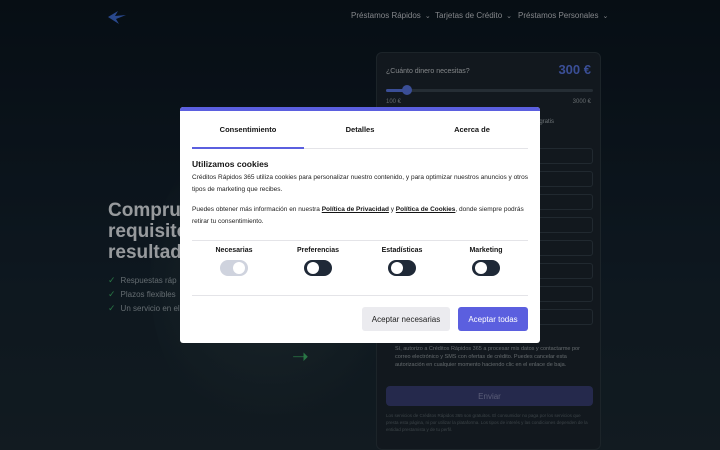 The image size is (720, 450). What do you see at coordinates (248, 130) in the screenshot?
I see `tab-consentimiento: Consentimiento` at bounding box center [248, 130].